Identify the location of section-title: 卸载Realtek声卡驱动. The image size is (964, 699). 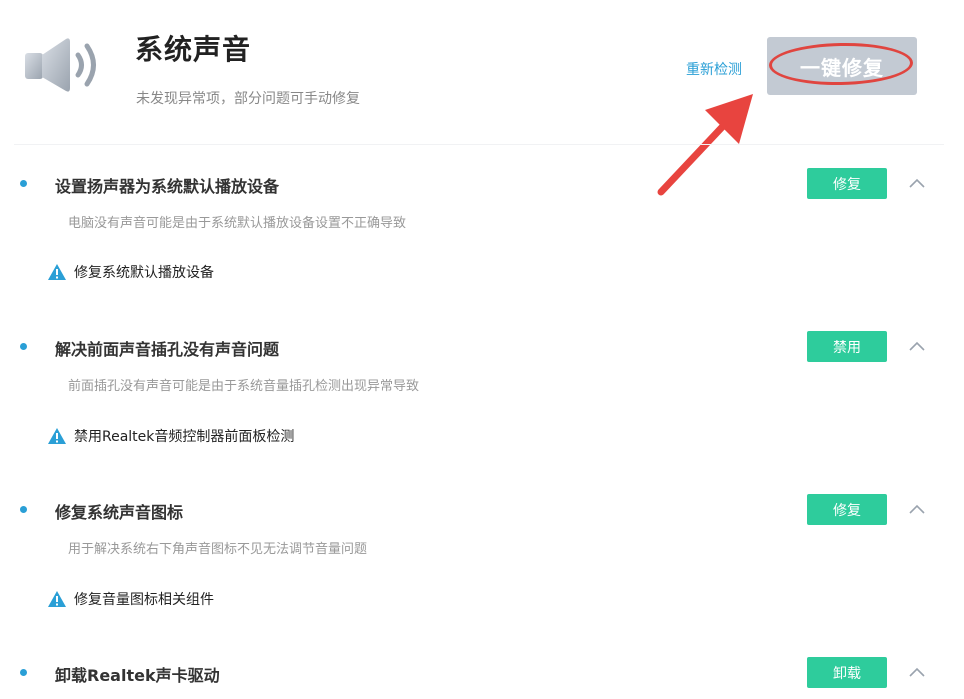
(137, 675).